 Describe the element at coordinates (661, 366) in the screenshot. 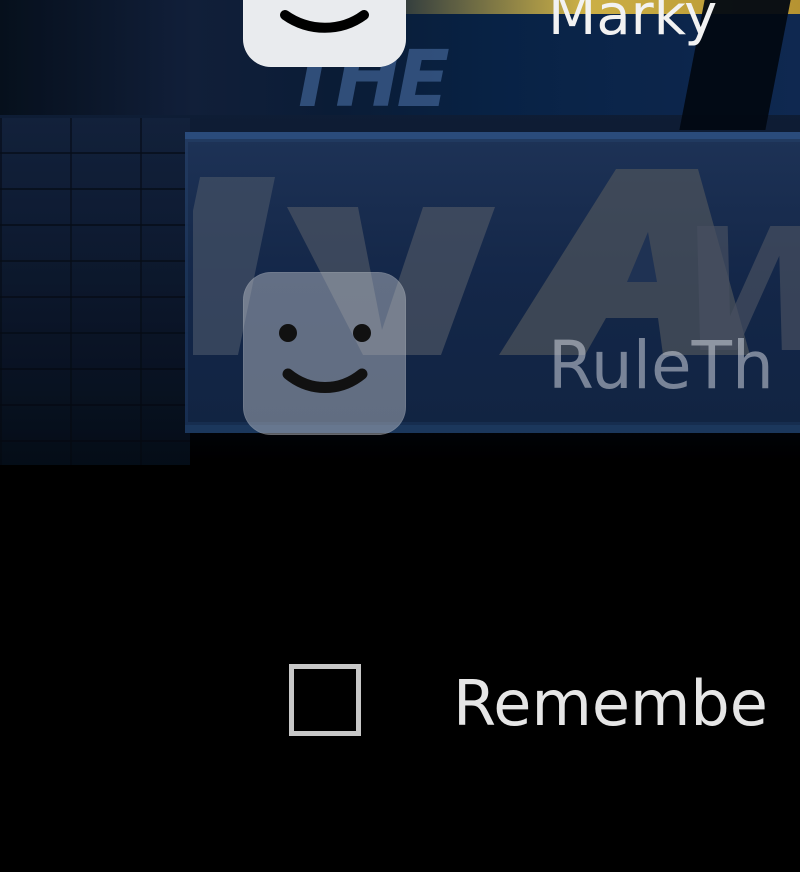

I see `account-name-dimmed: RuleTh` at that location.